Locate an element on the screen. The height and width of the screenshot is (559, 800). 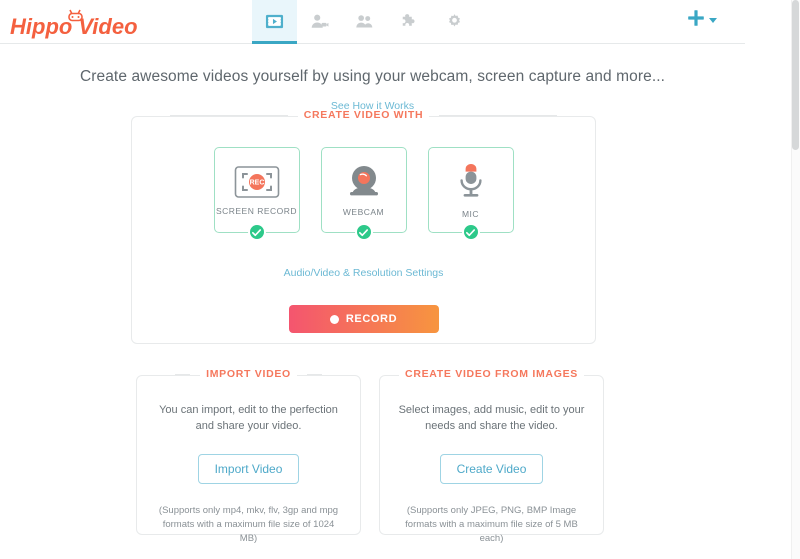
hippo-video-logo-icon: Hippo Video is located at coordinates (74, 24).